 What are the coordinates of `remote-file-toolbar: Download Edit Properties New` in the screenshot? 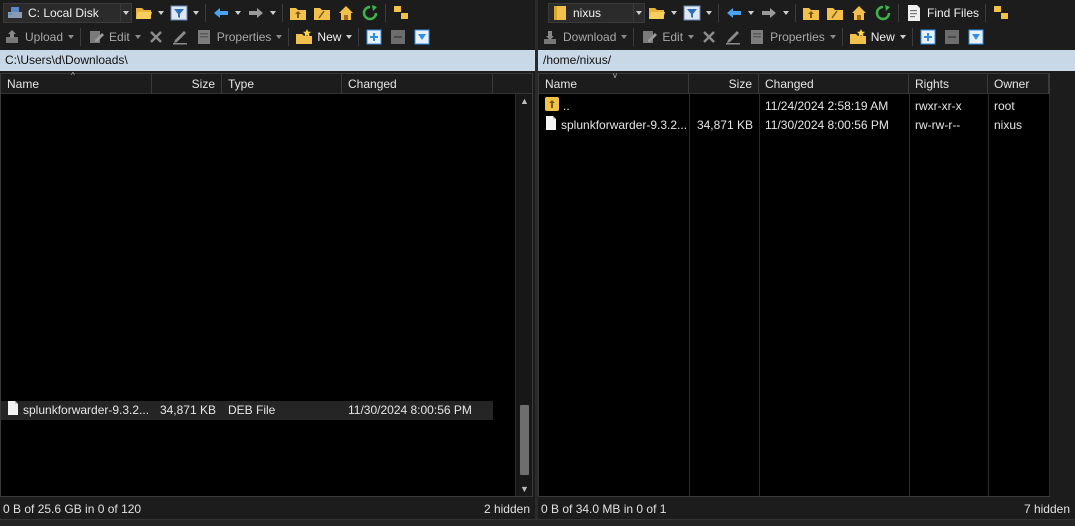 It's located at (806, 36).